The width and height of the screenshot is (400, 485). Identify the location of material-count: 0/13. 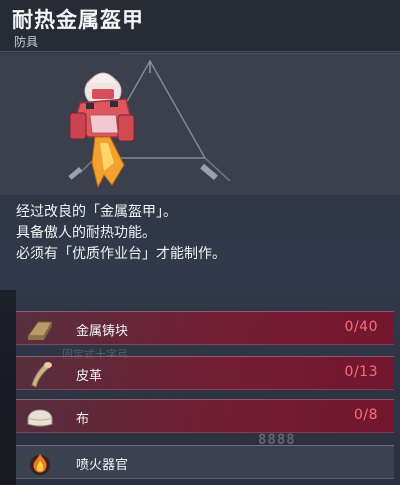
(361, 372).